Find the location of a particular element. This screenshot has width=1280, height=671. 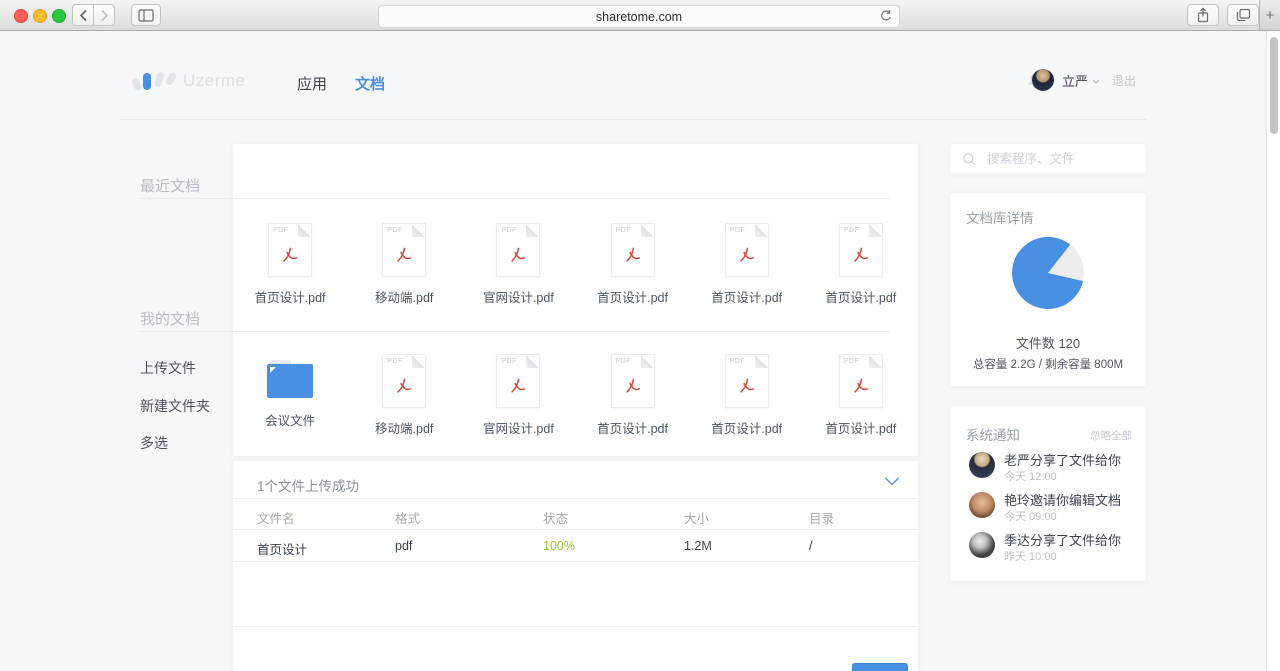

sidebar-toggle-button is located at coordinates (146, 15).